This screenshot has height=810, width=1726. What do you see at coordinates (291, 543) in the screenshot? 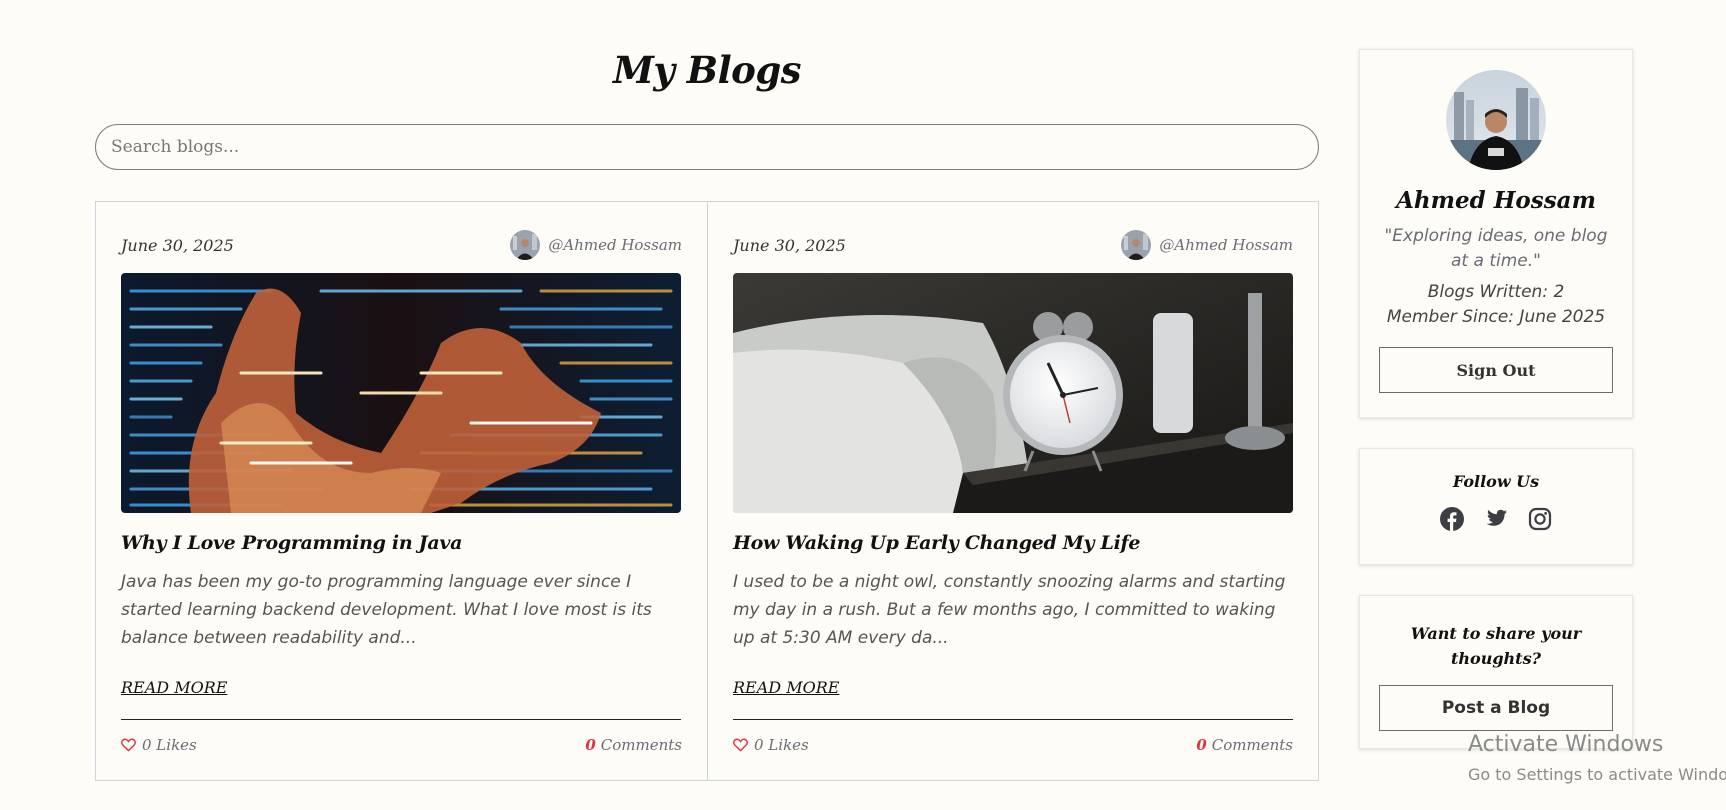
I see `post-title: Why I Love Programming in Java` at bounding box center [291, 543].